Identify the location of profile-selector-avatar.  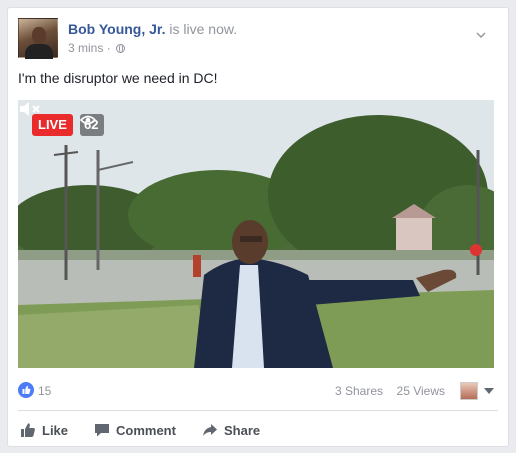
(469, 391).